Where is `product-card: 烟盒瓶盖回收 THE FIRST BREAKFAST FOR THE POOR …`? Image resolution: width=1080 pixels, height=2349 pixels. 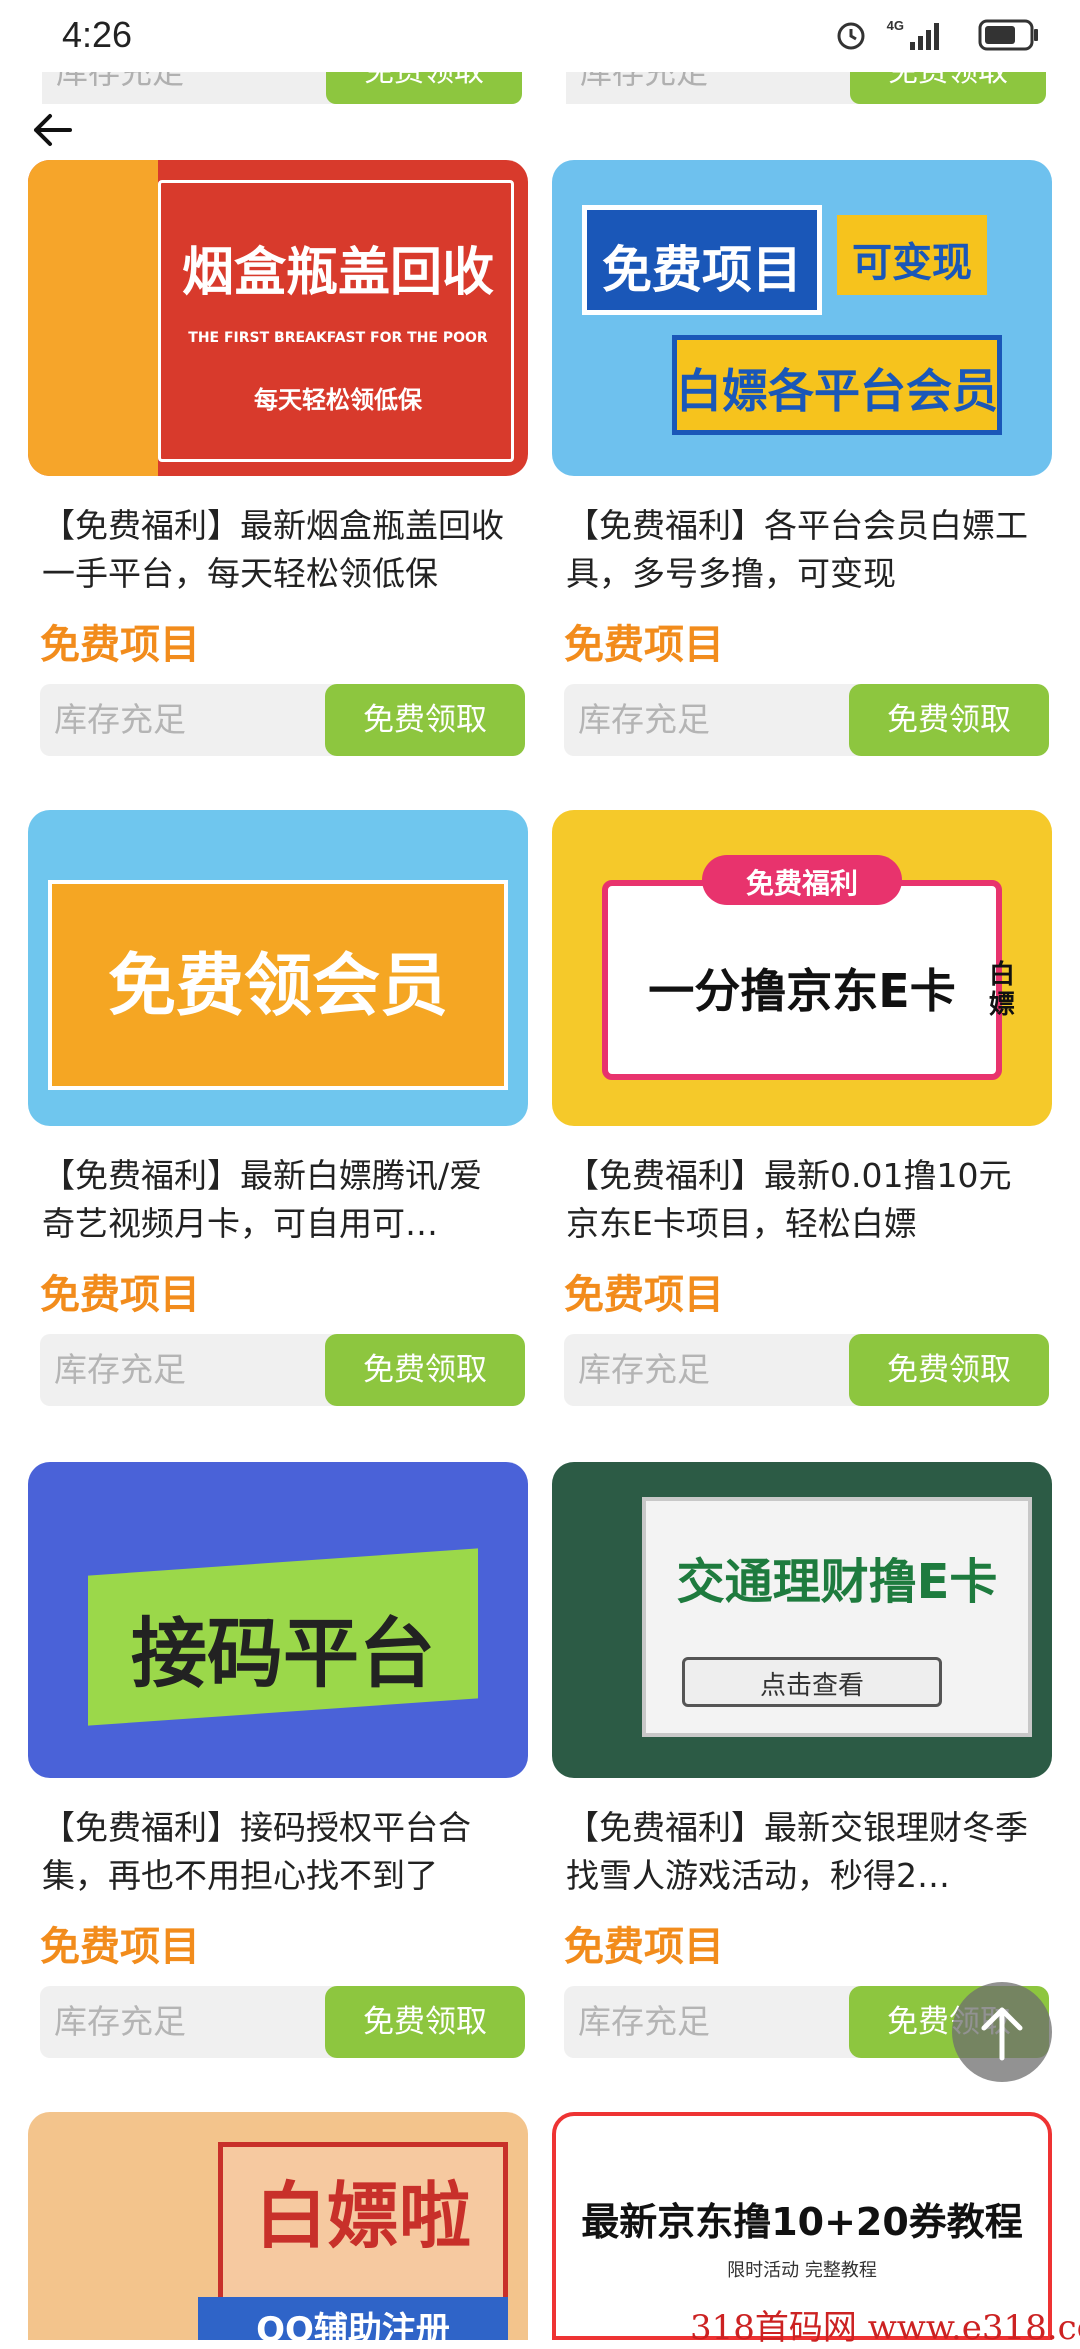
product-card: 烟盒瓶盖回收 THE FIRST BREAKFAST FOR THE POOR … is located at coordinates (278, 458).